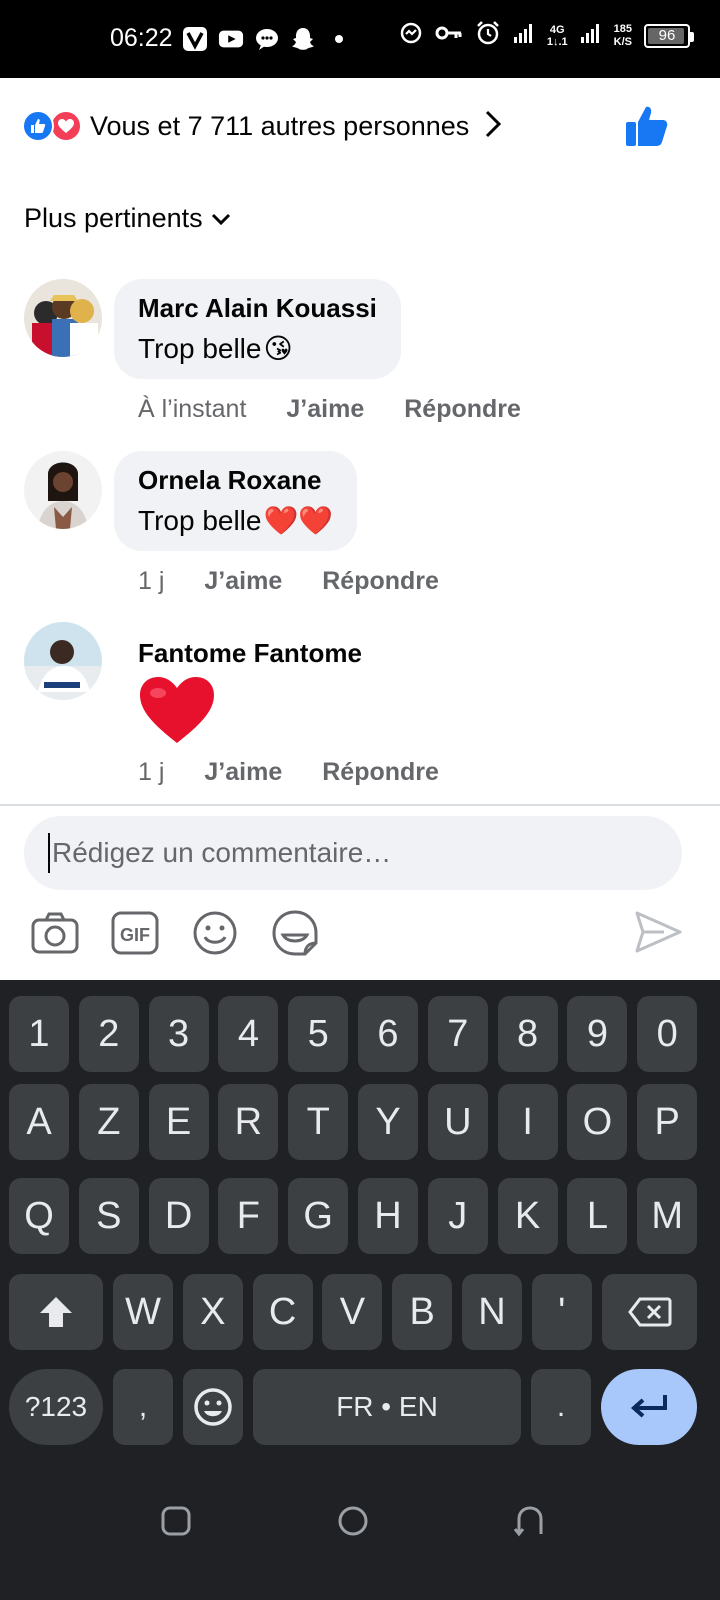 Image resolution: width=720 pixels, height=1600 pixels. I want to click on key-3: 3, so click(178, 1034).